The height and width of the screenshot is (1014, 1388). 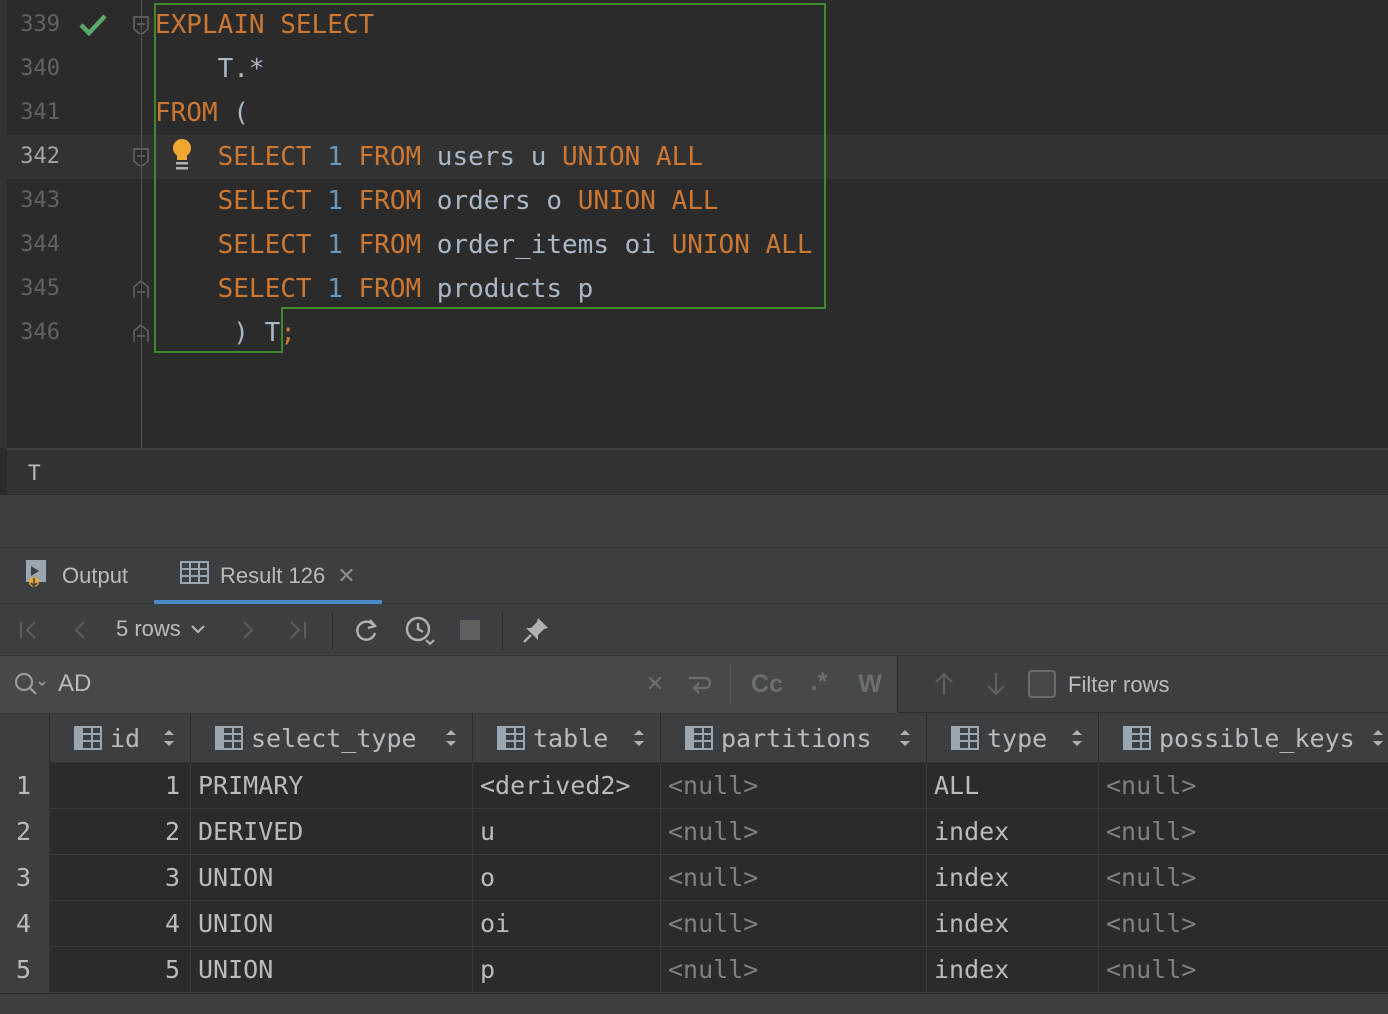 I want to click on line-number: 342, so click(x=30, y=156).